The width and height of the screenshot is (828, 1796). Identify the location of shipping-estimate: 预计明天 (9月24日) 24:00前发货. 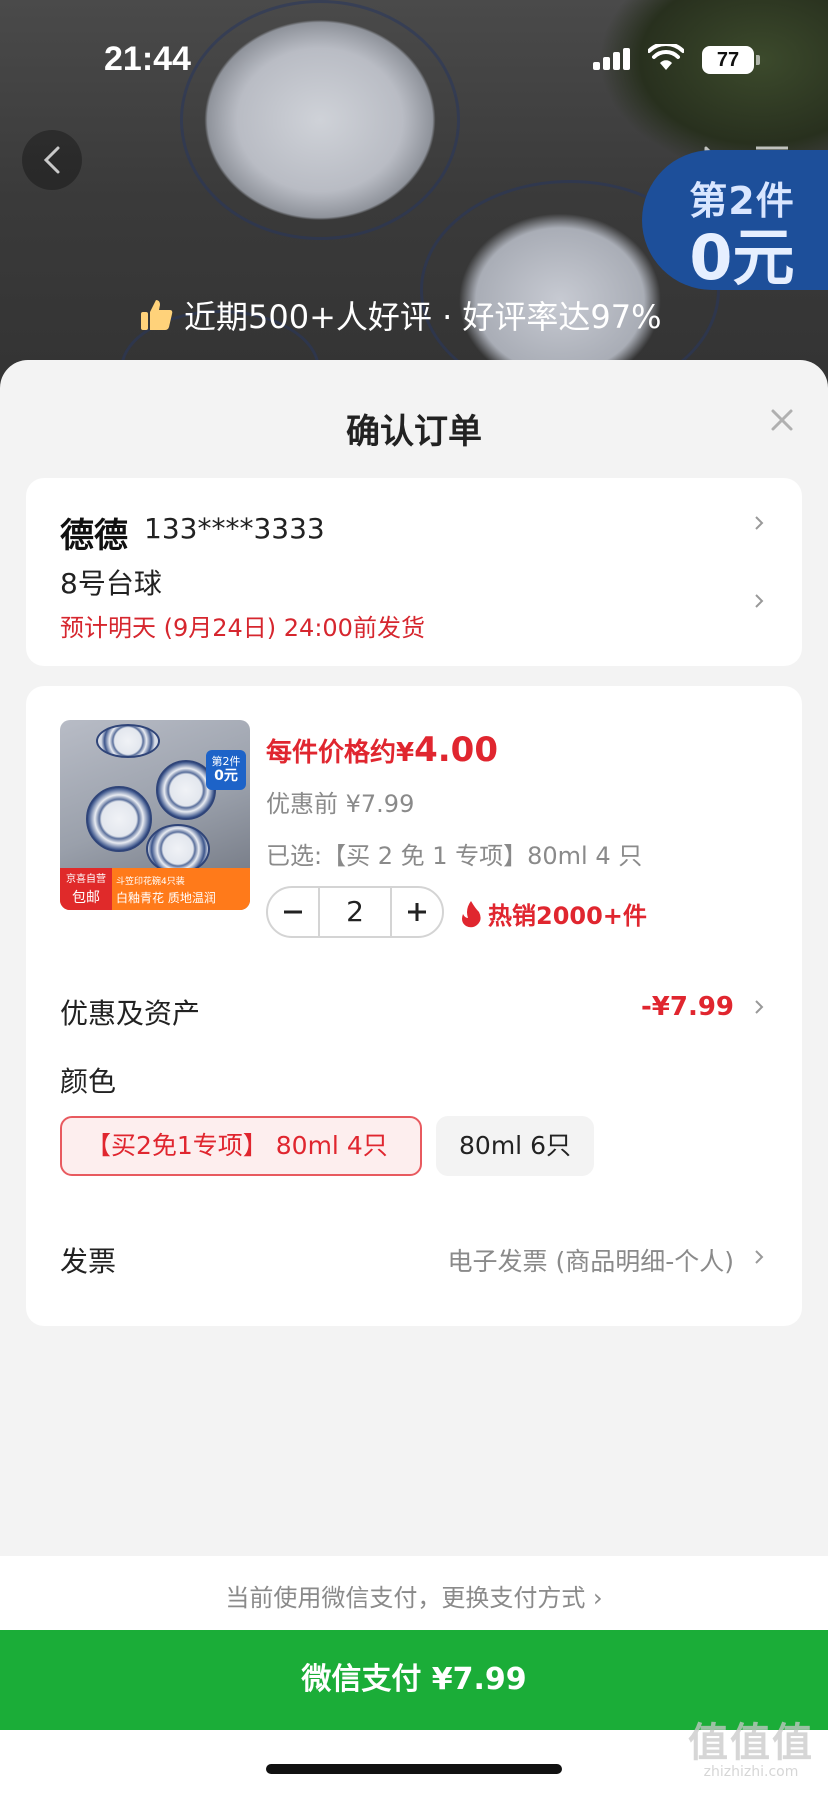
(242, 628).